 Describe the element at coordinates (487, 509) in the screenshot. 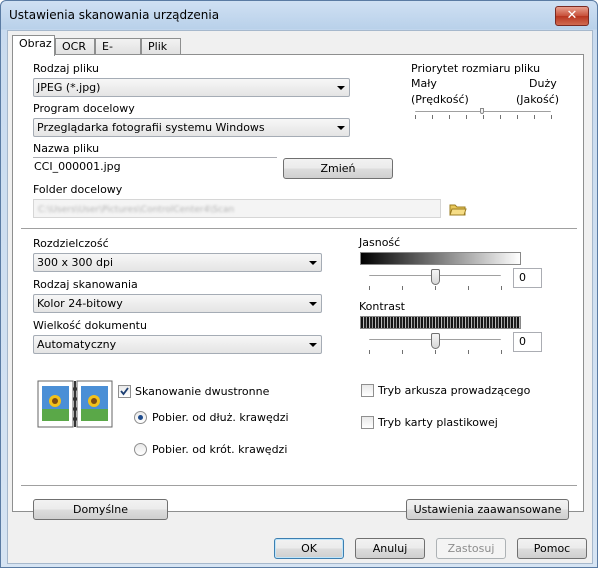

I see `advanced-settings-button: Ustawienia zaawansowane` at that location.